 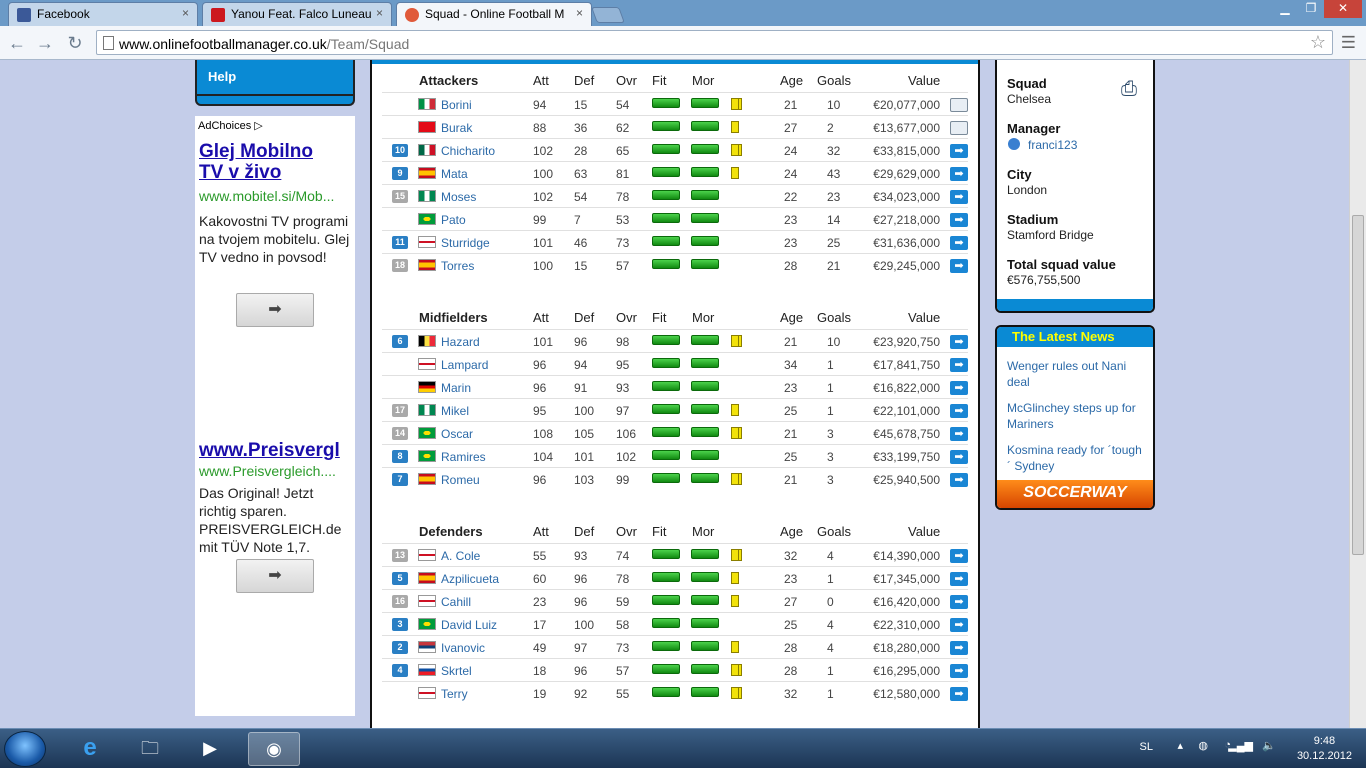 I want to click on player-row: 5 Azpilicueta 60 96 78 23 1 €17,345,000 ➡, so click(x=675, y=577).